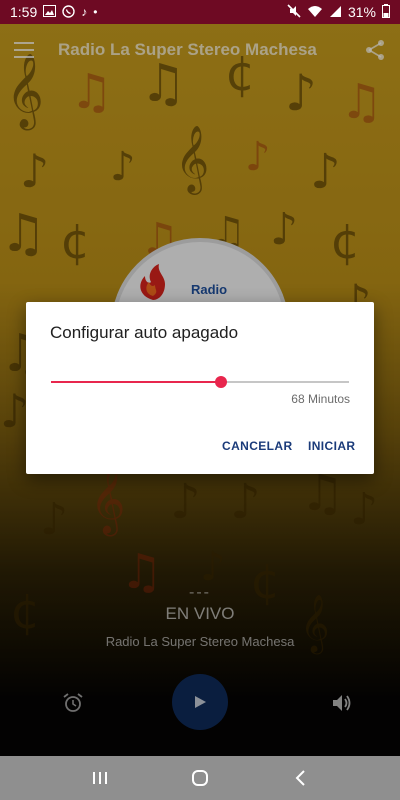 The image size is (400, 800). Describe the element at coordinates (100, 778) in the screenshot. I see `recent-apps-icon` at that location.